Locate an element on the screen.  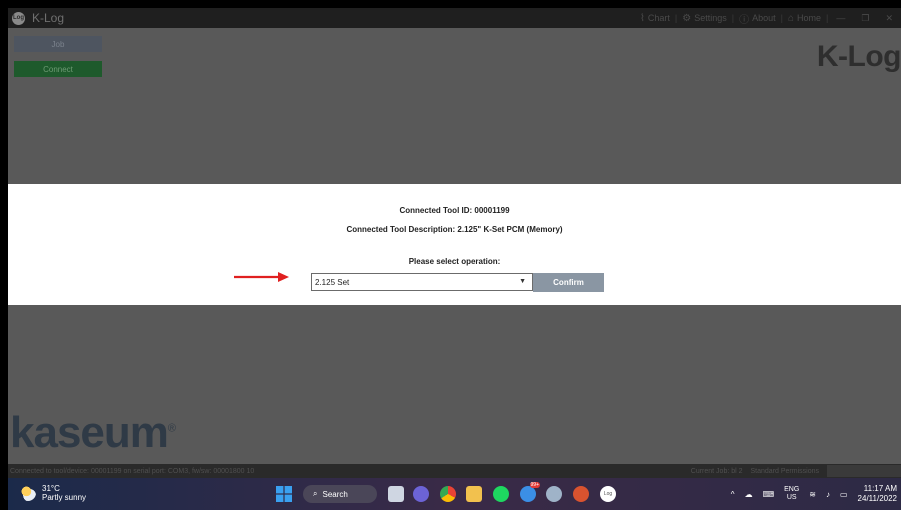
windows-start-icon is located at coordinates (284, 494).